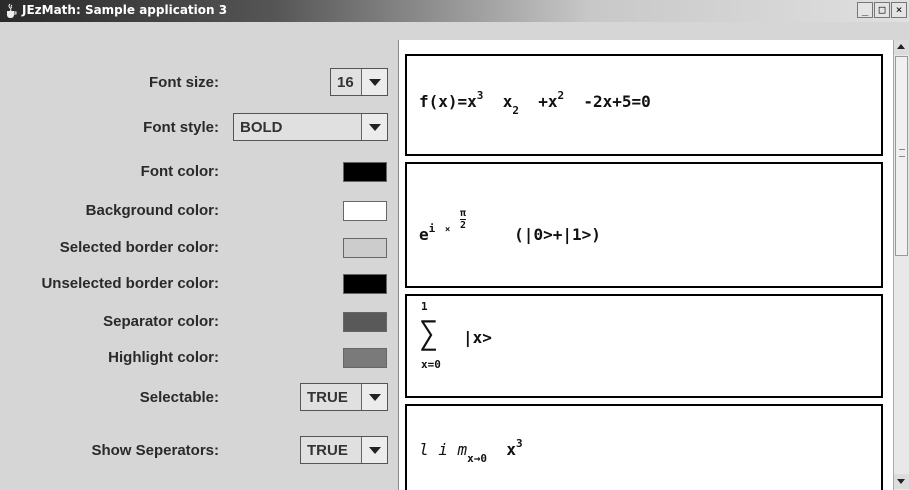  Describe the element at coordinates (432, 228) in the screenshot. I see `exponent: i` at that location.